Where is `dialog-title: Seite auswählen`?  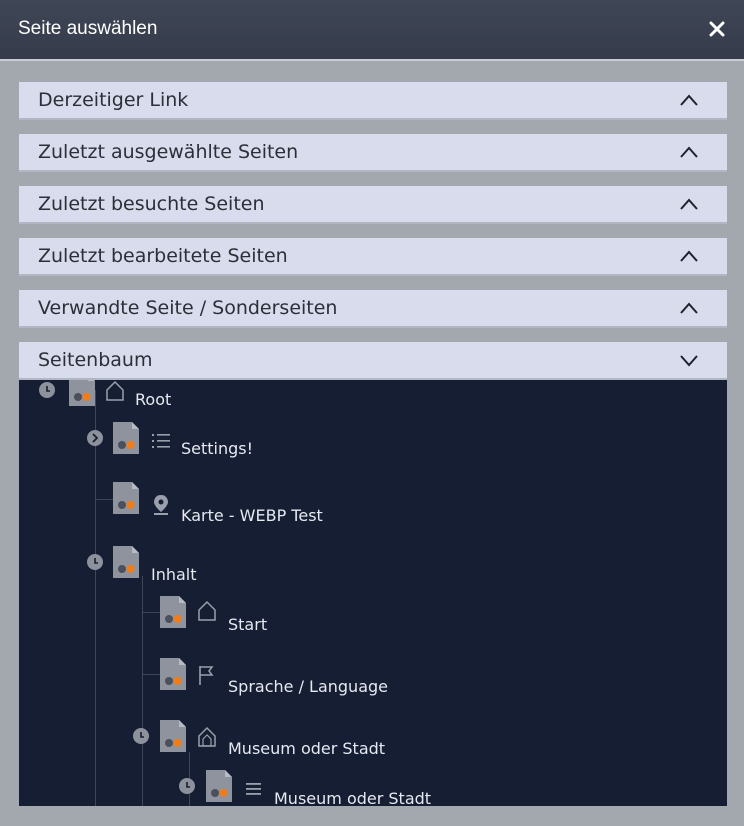
dialog-title: Seite auswählen is located at coordinates (88, 28).